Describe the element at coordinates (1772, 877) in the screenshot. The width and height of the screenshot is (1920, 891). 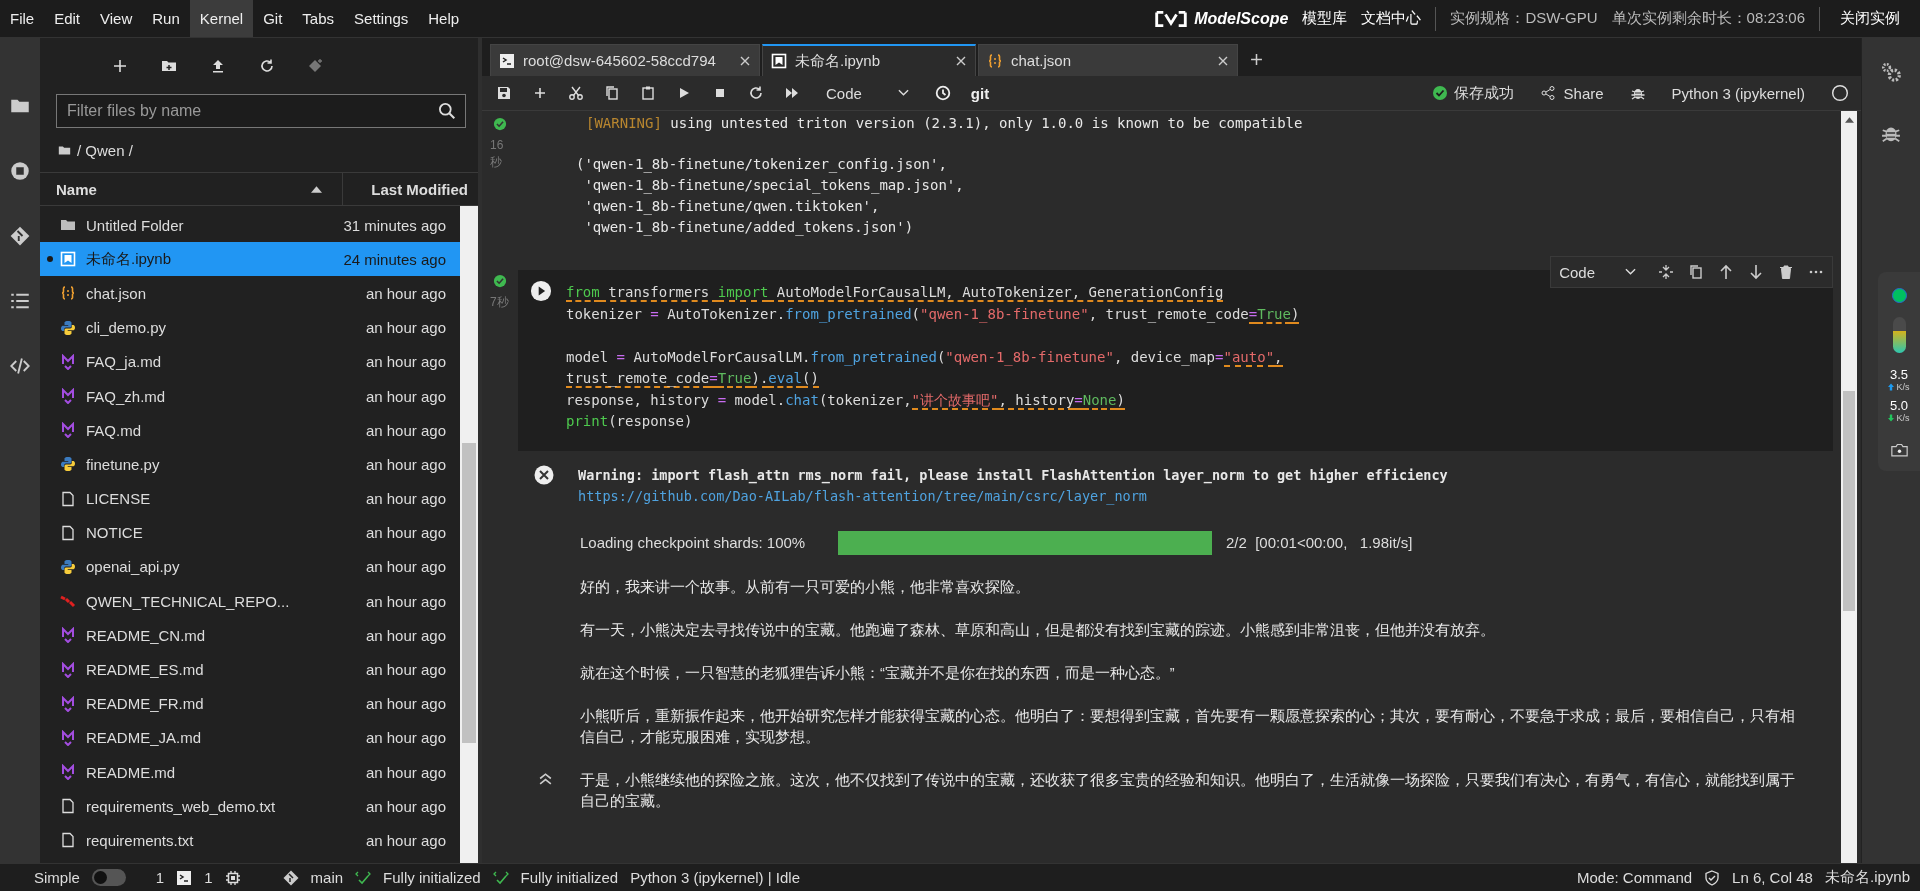
I see `cursor-position: Ln 6, Col 48` at that location.